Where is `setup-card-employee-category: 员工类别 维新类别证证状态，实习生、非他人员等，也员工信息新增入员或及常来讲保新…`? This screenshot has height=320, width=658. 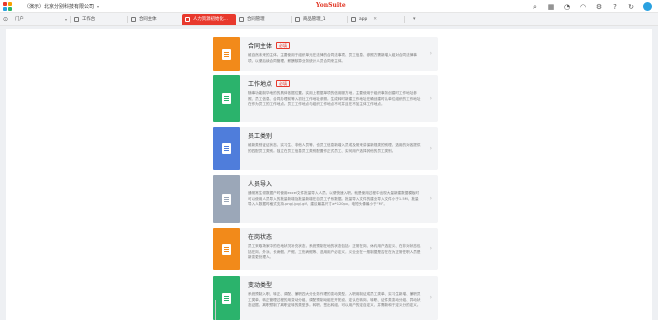 setup-card-employee-category: 员工类别 维新类别证证状态，实习生、非他人员等，也员工信息新增入员或及常来讲保新… is located at coordinates (325, 148).